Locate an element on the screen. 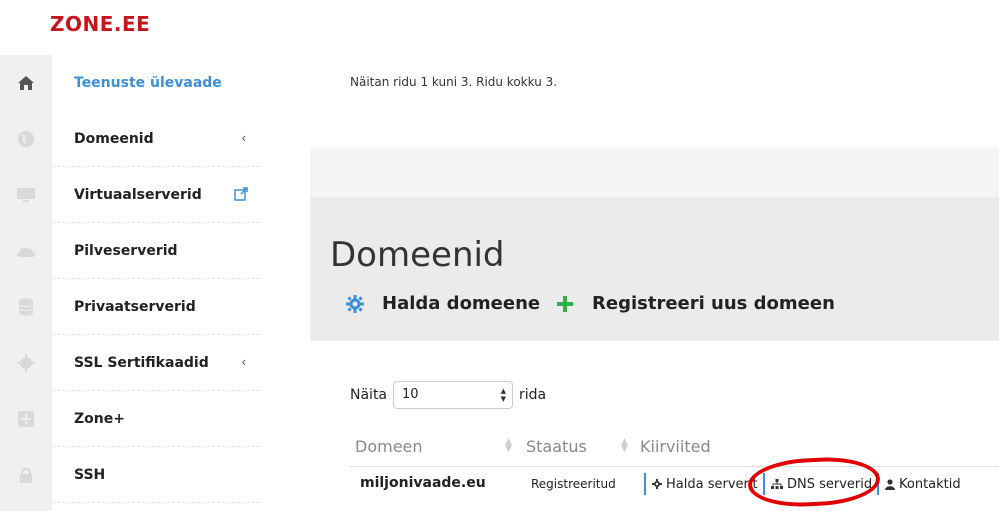 This screenshot has width=999, height=511. length-menu: Näita 10 ▲ ▼ rida is located at coordinates (448, 395).